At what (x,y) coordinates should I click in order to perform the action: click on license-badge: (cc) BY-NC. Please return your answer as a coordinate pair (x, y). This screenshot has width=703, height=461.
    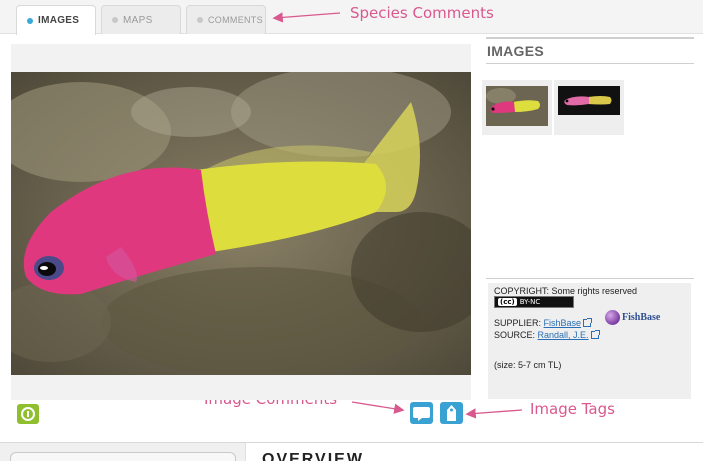
    Looking at the image, I should click on (534, 302).